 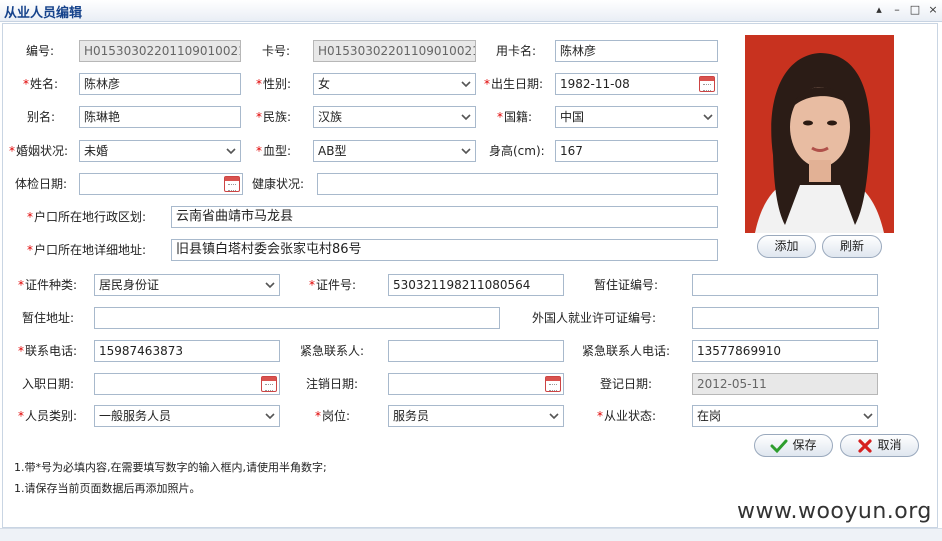 What do you see at coordinates (636, 151) in the screenshot?
I see `shengao-input: 167` at bounding box center [636, 151].